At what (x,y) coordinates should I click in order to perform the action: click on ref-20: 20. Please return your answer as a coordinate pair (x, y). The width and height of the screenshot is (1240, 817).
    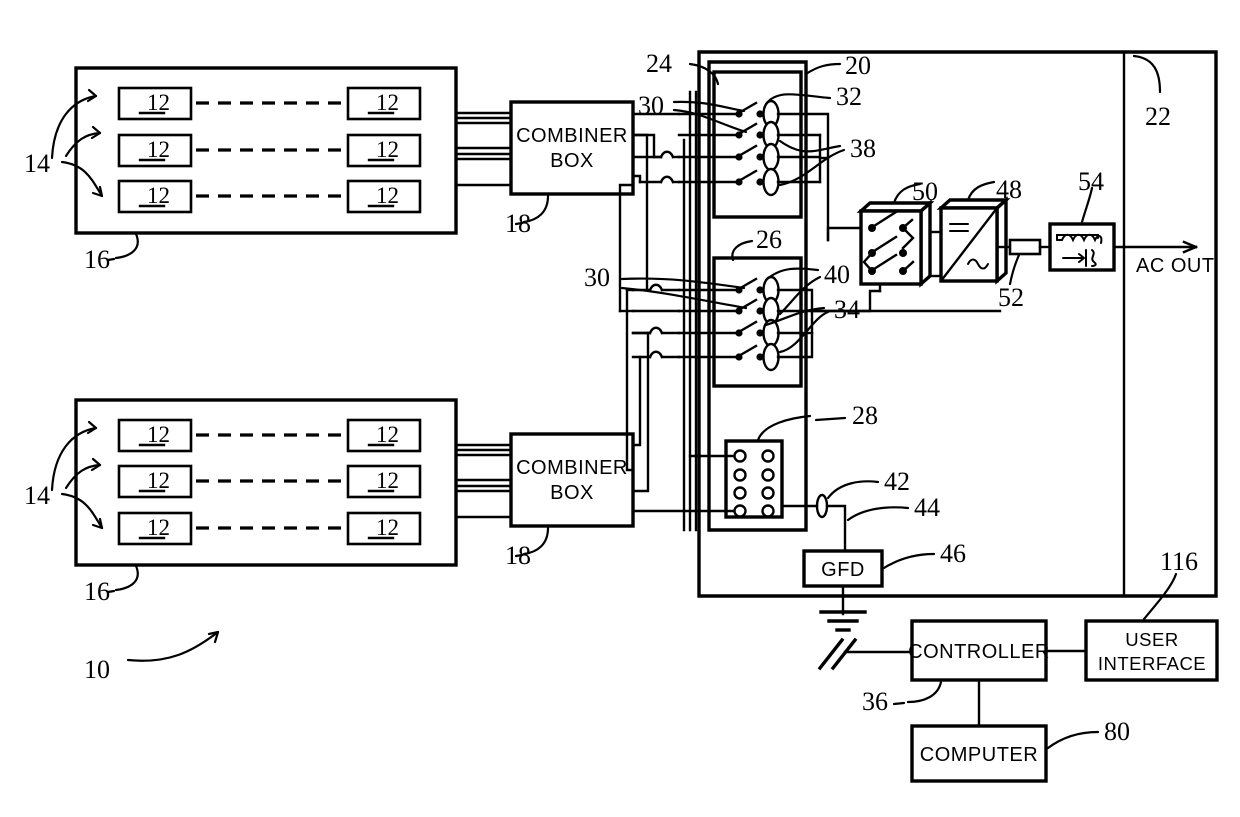
    Looking at the image, I should click on (858, 65).